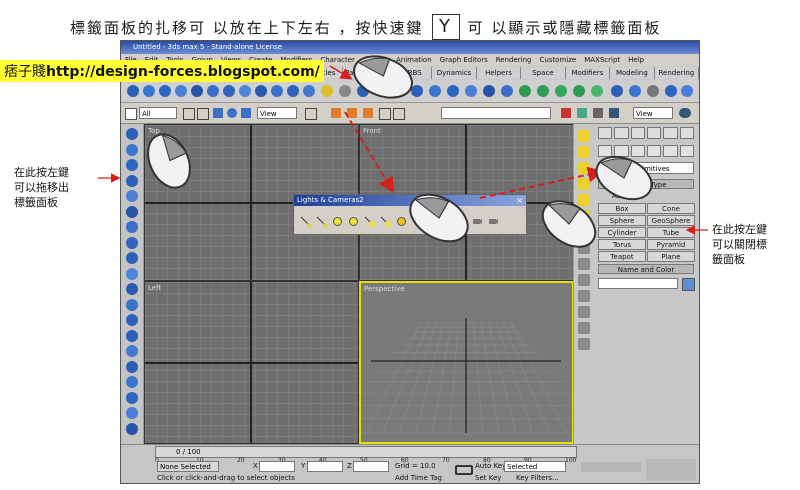  Describe the element at coordinates (739, 244) in the screenshot. I see `right-annotation: 在此按左鍵 可以關閉標 籤面板` at that location.